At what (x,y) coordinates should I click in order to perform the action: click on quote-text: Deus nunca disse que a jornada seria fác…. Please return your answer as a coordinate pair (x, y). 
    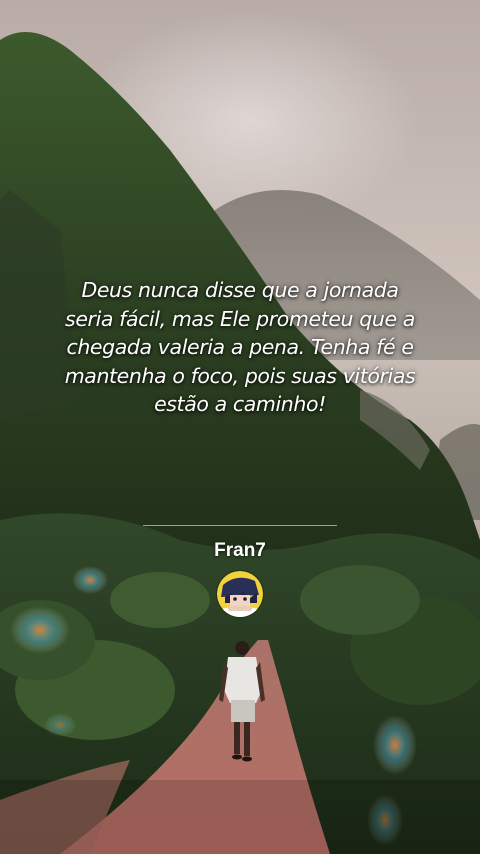
    Looking at the image, I should click on (240, 347).